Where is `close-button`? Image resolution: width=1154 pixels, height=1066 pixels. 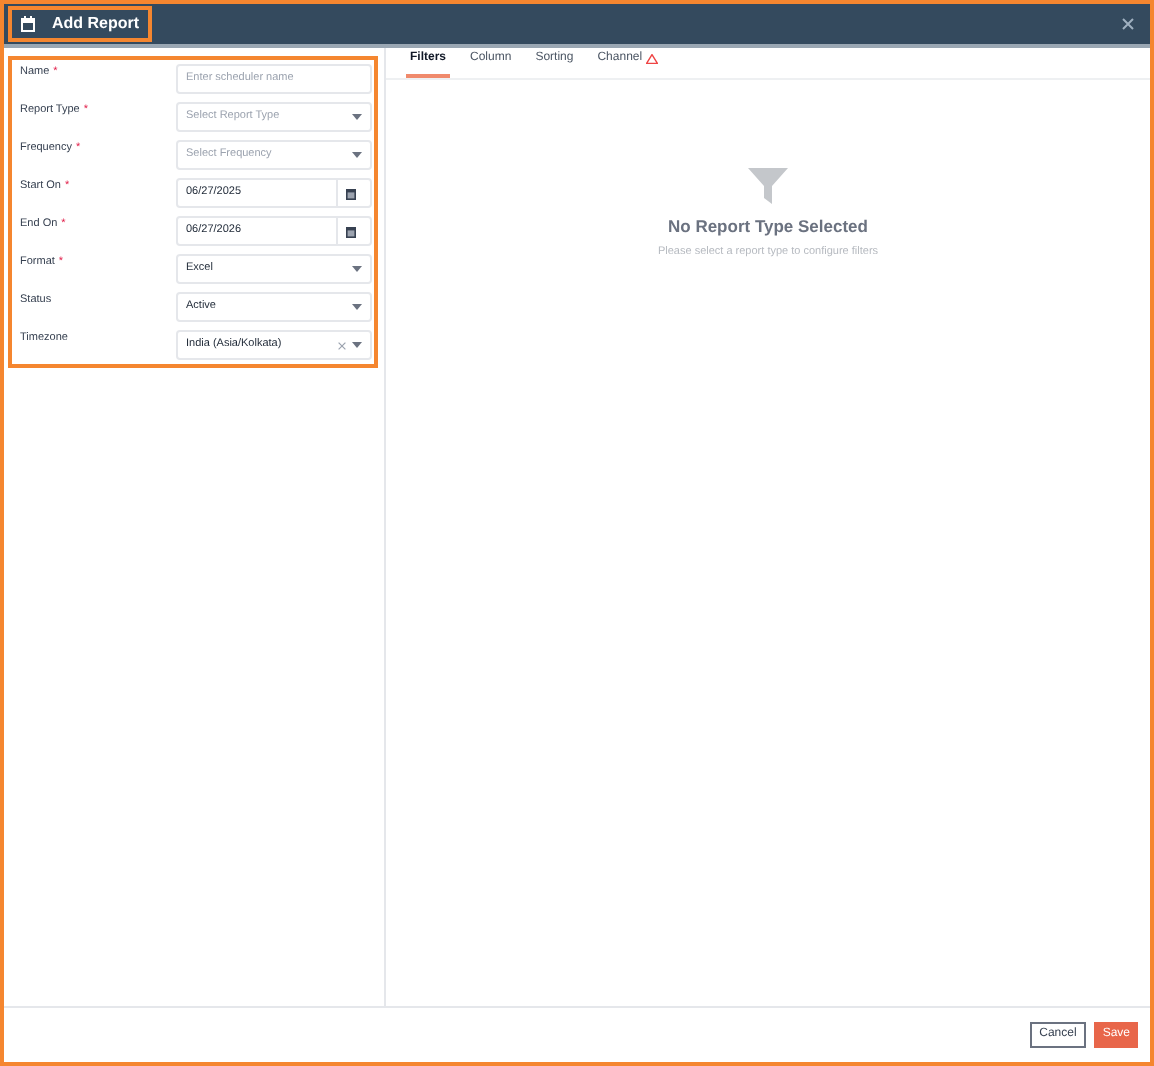
close-button is located at coordinates (1128, 24).